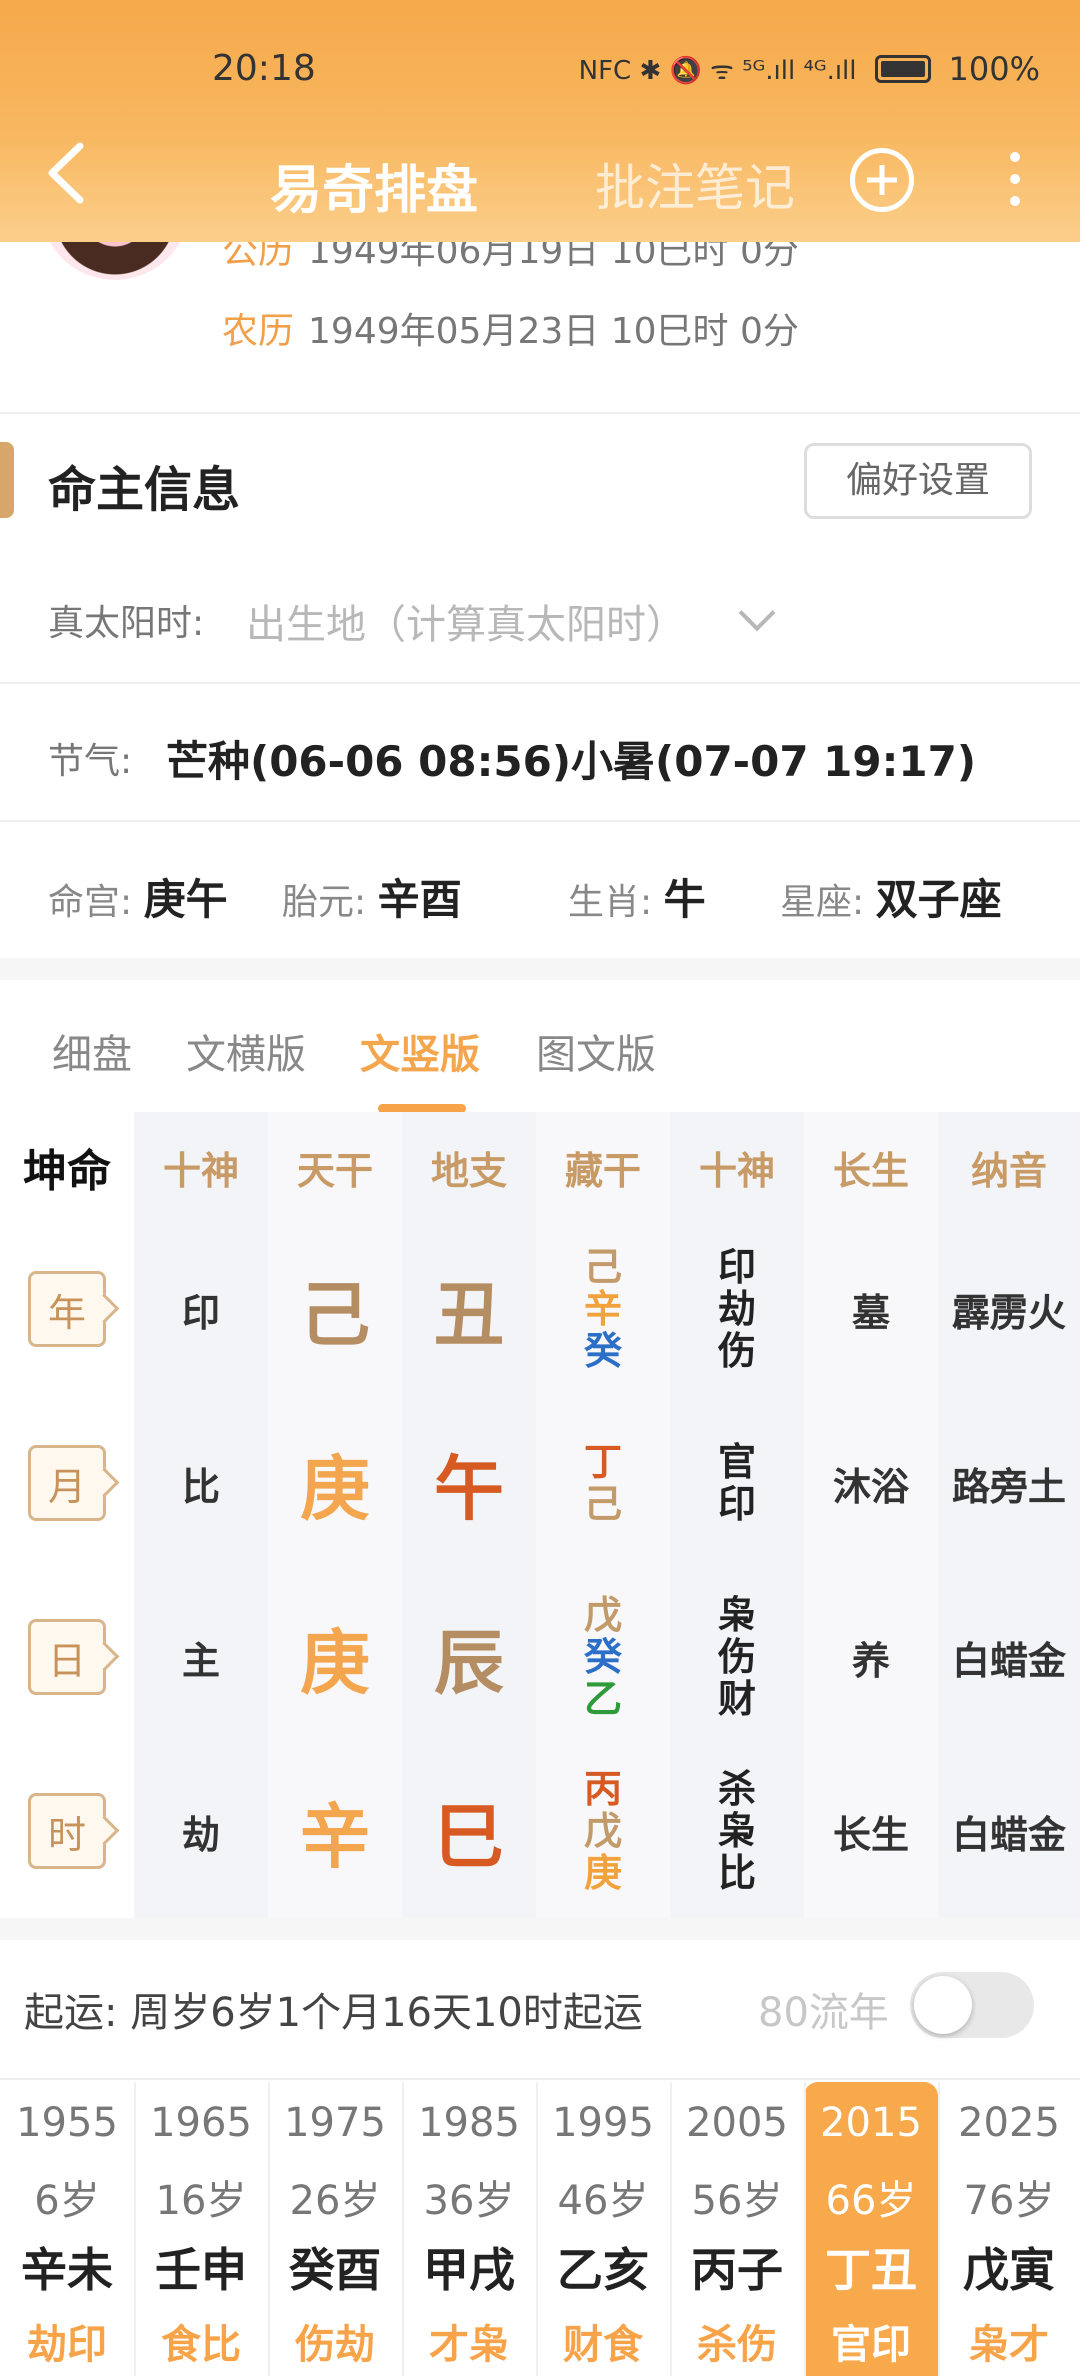 Image resolution: width=1080 pixels, height=2376 pixels. I want to click on dayun-age: 16岁, so click(201, 2201).